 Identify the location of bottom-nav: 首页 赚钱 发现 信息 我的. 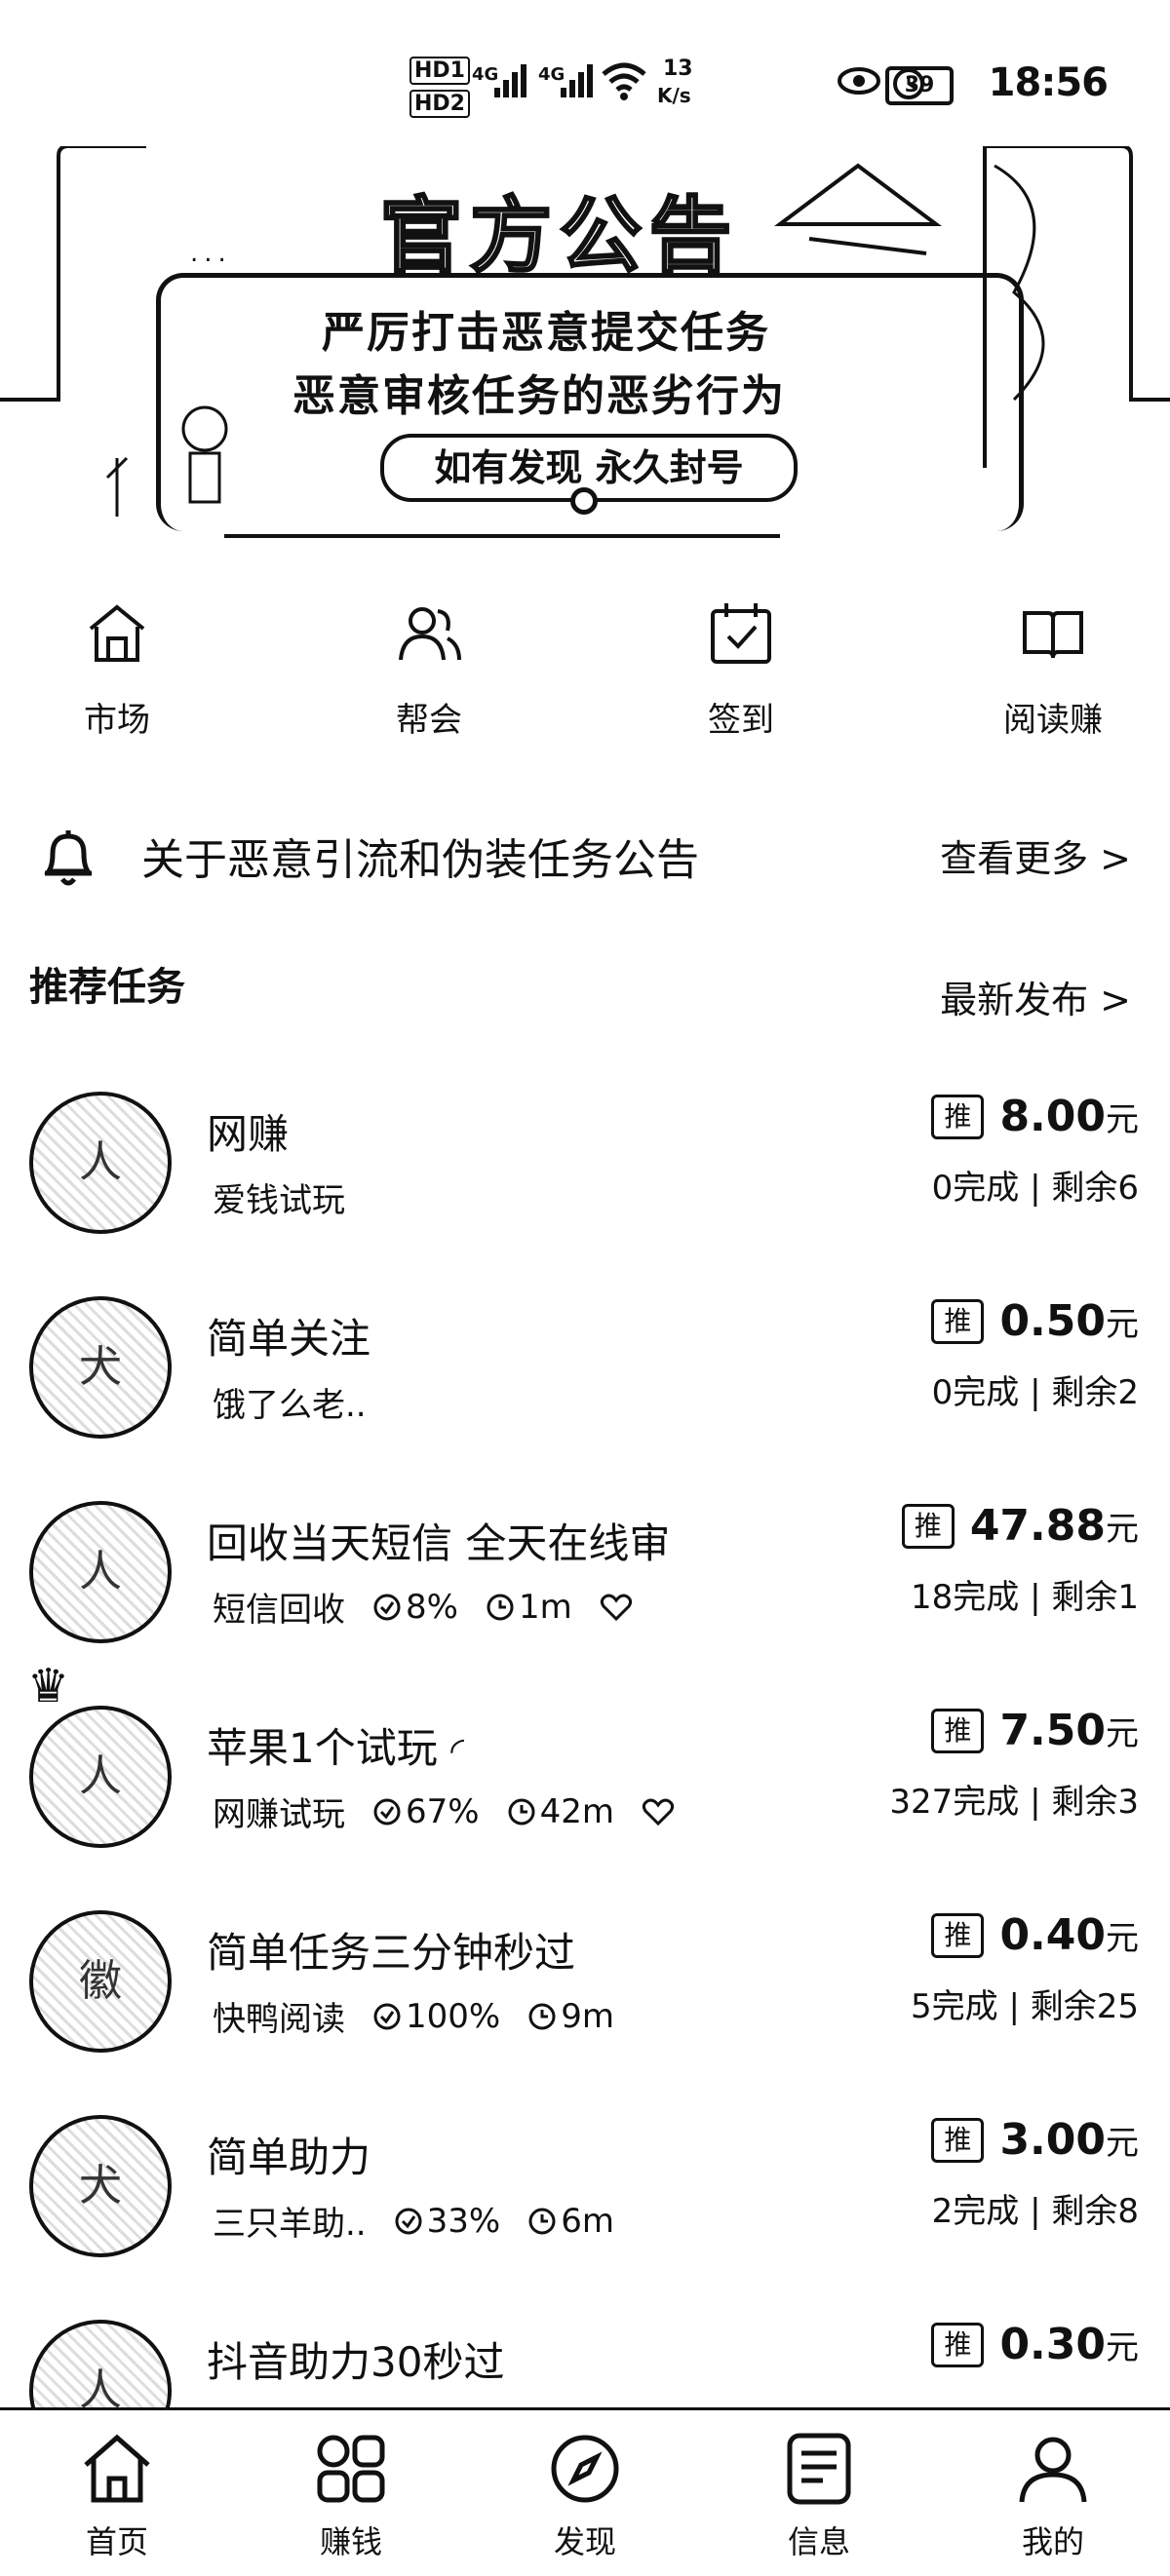
(585, 2491).